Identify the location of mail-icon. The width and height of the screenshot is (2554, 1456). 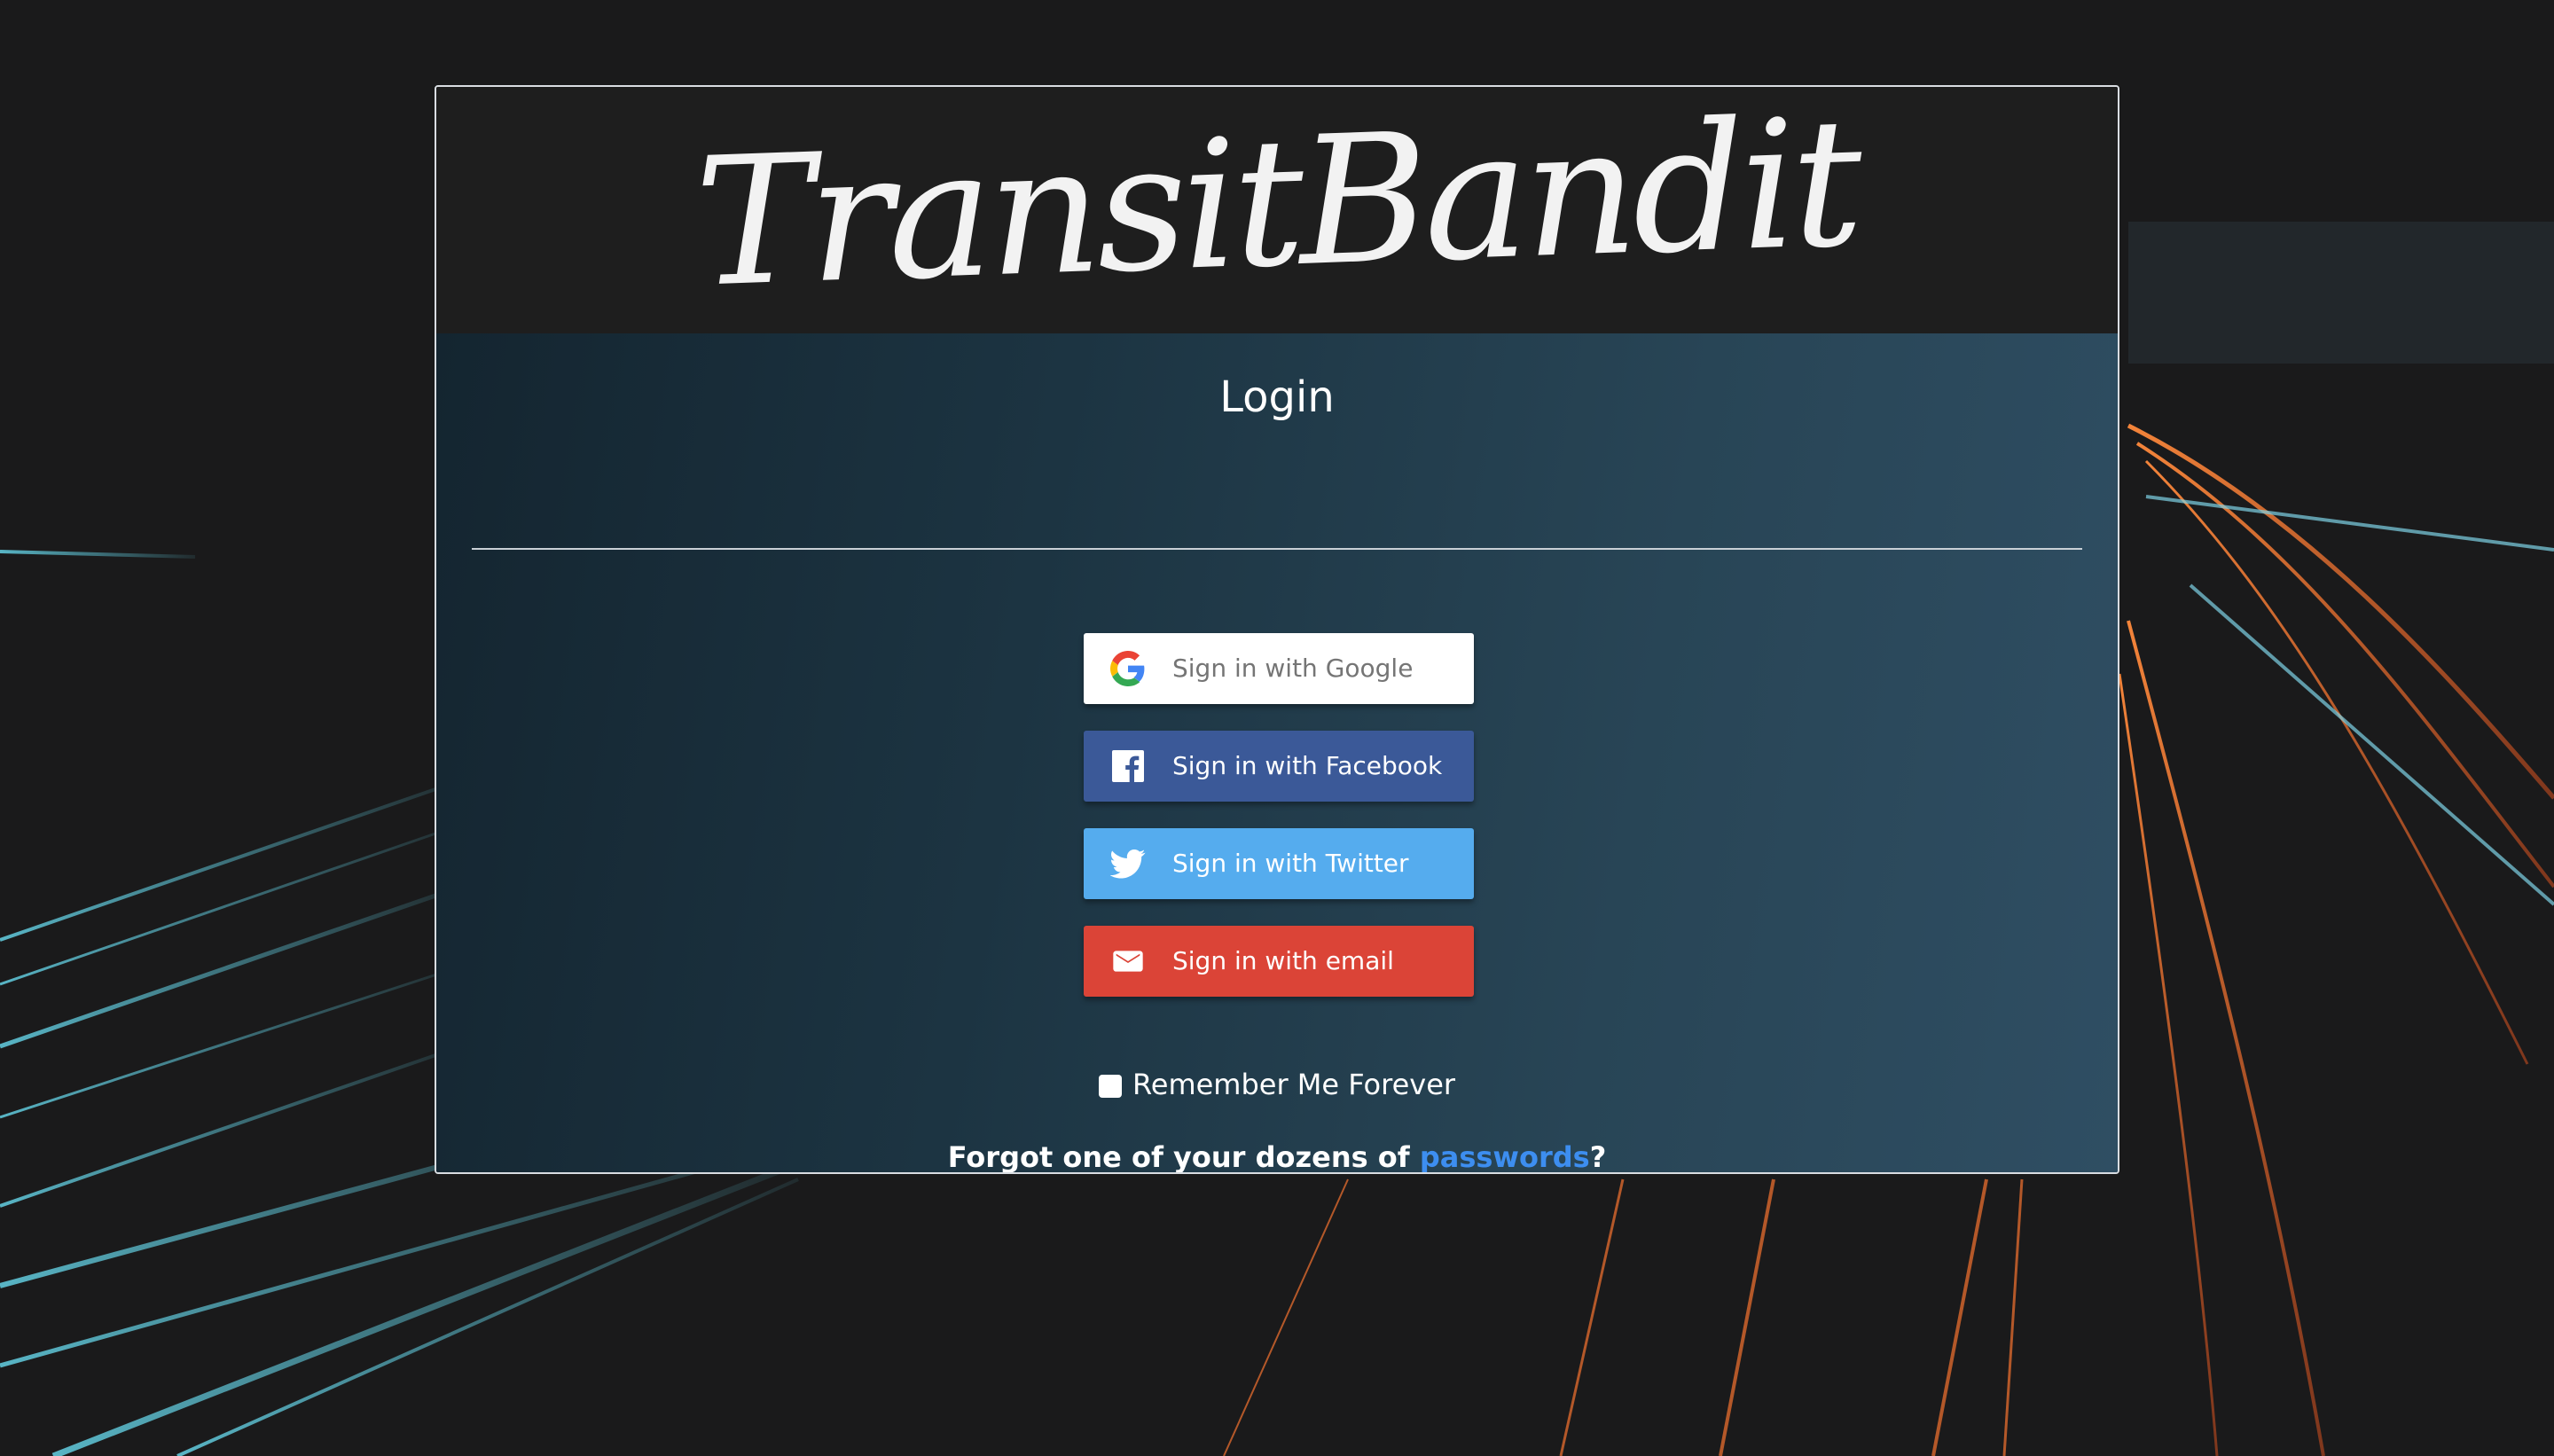
(1128, 961).